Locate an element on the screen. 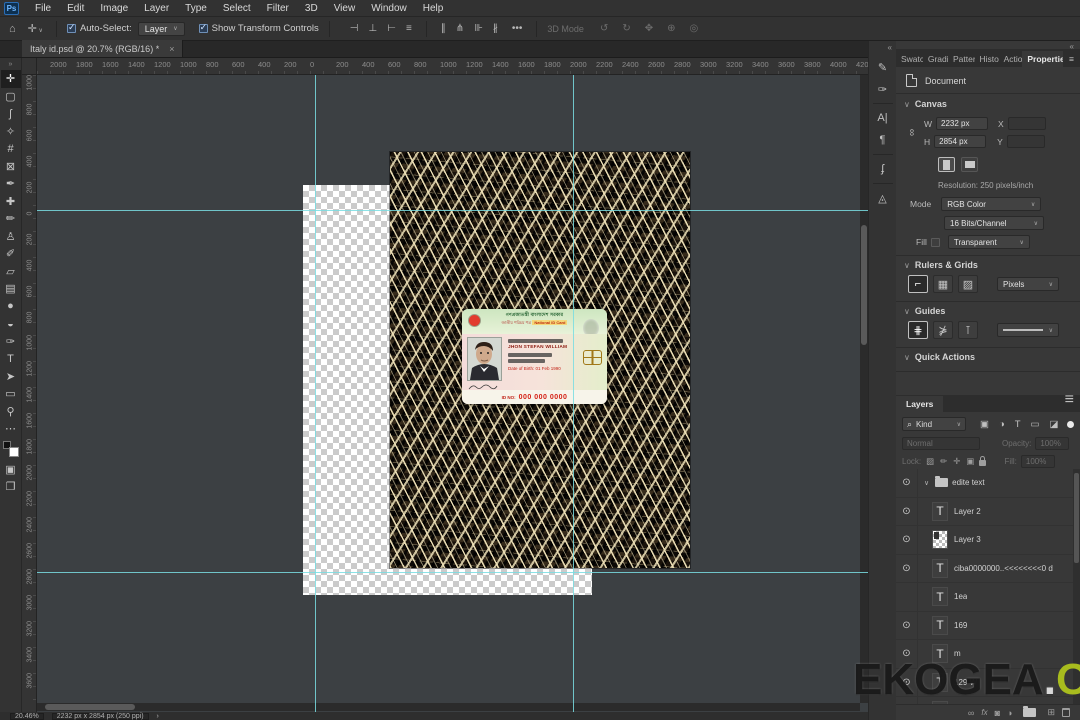 This screenshot has height=720, width=1080. type-tool: T is located at coordinates (11, 359).